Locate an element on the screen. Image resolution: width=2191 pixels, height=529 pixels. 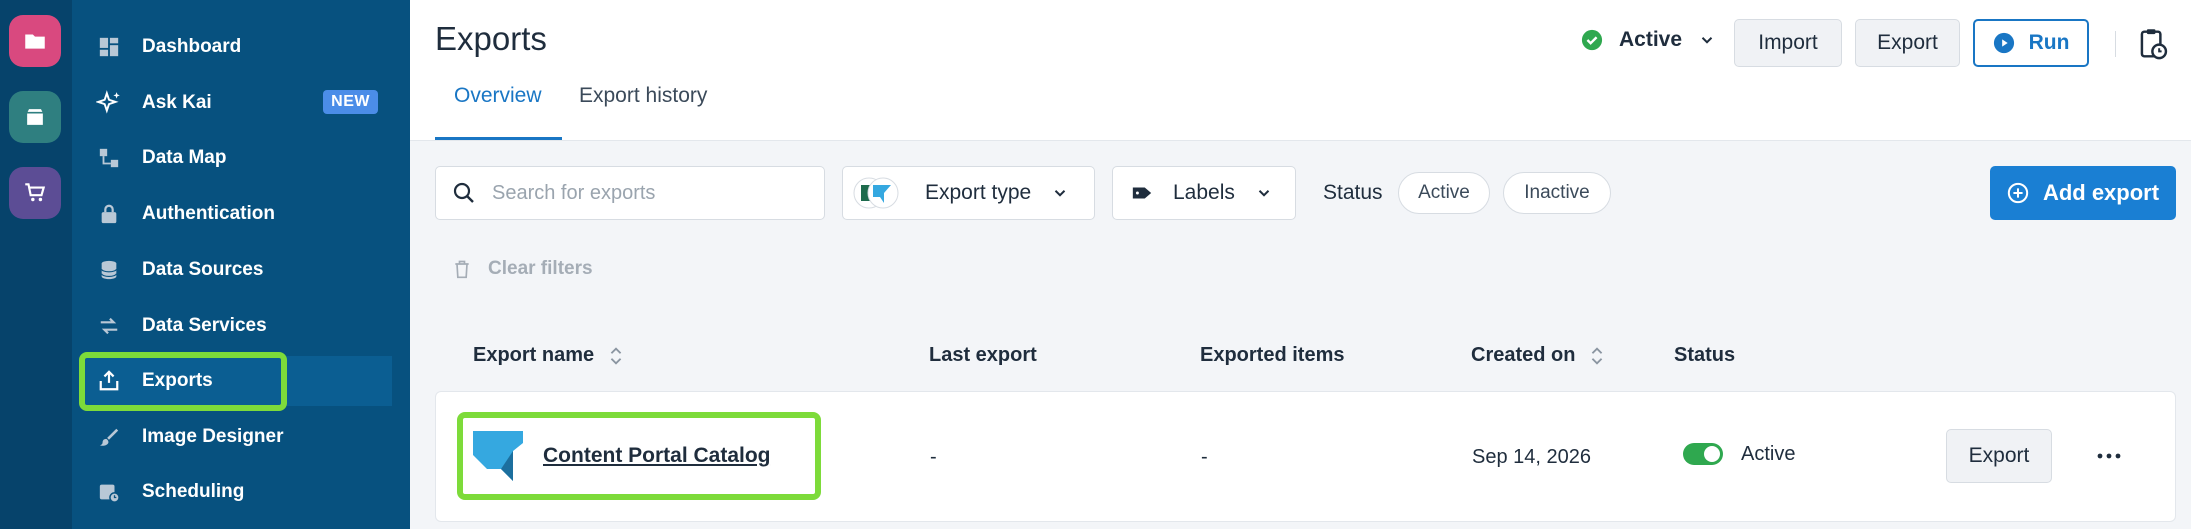
more-horizontal-icon is located at coordinates (2109, 456).